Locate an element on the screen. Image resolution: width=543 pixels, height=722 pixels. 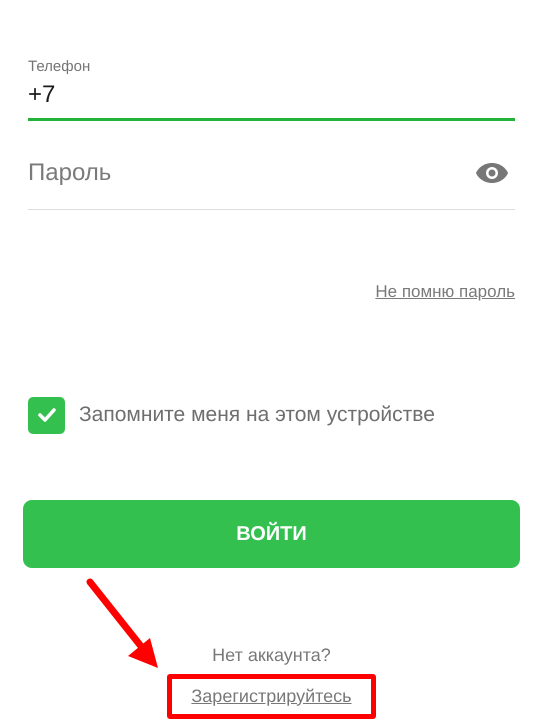
signup-link: Зарегистрируйтесь is located at coordinates (271, 696).